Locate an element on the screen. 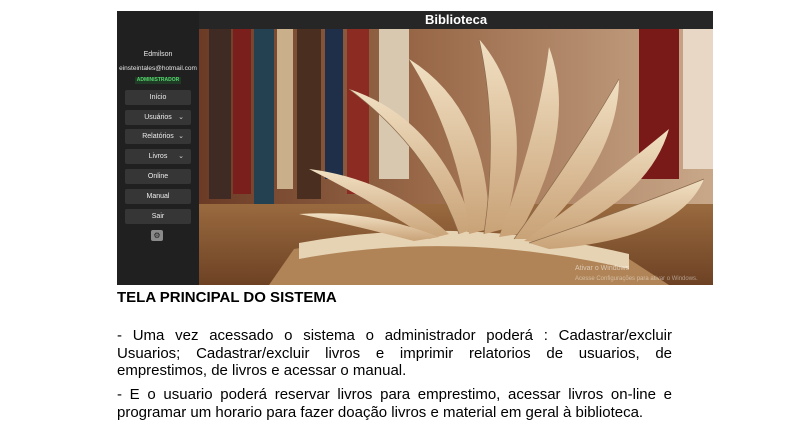  page-title: Biblioteca is located at coordinates (456, 20).